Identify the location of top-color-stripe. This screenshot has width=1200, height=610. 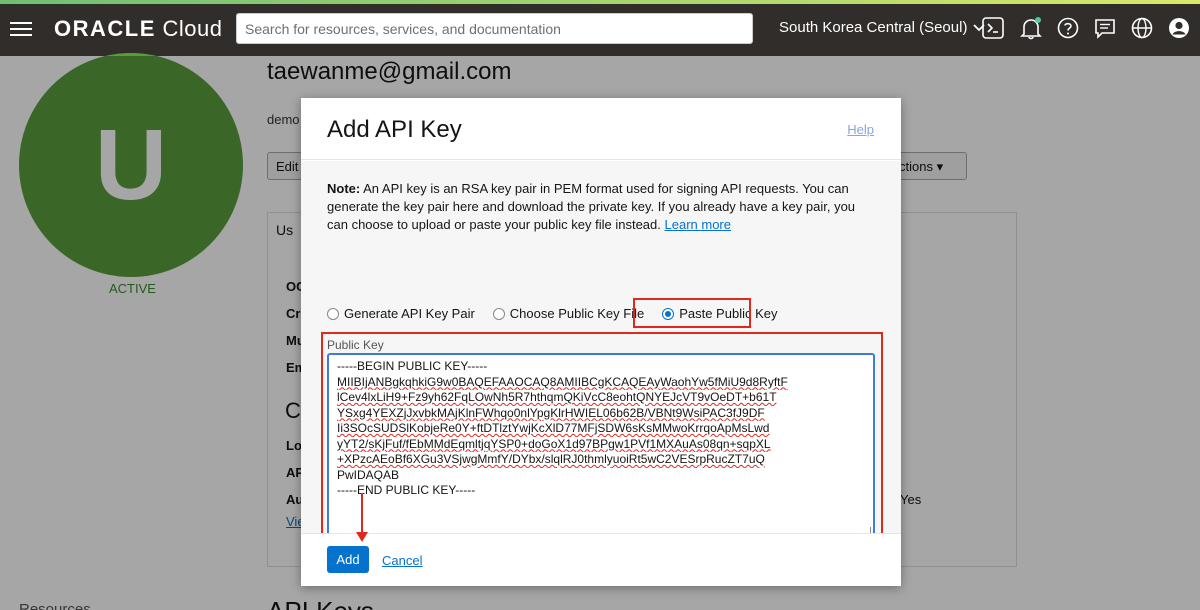
(600, 2).